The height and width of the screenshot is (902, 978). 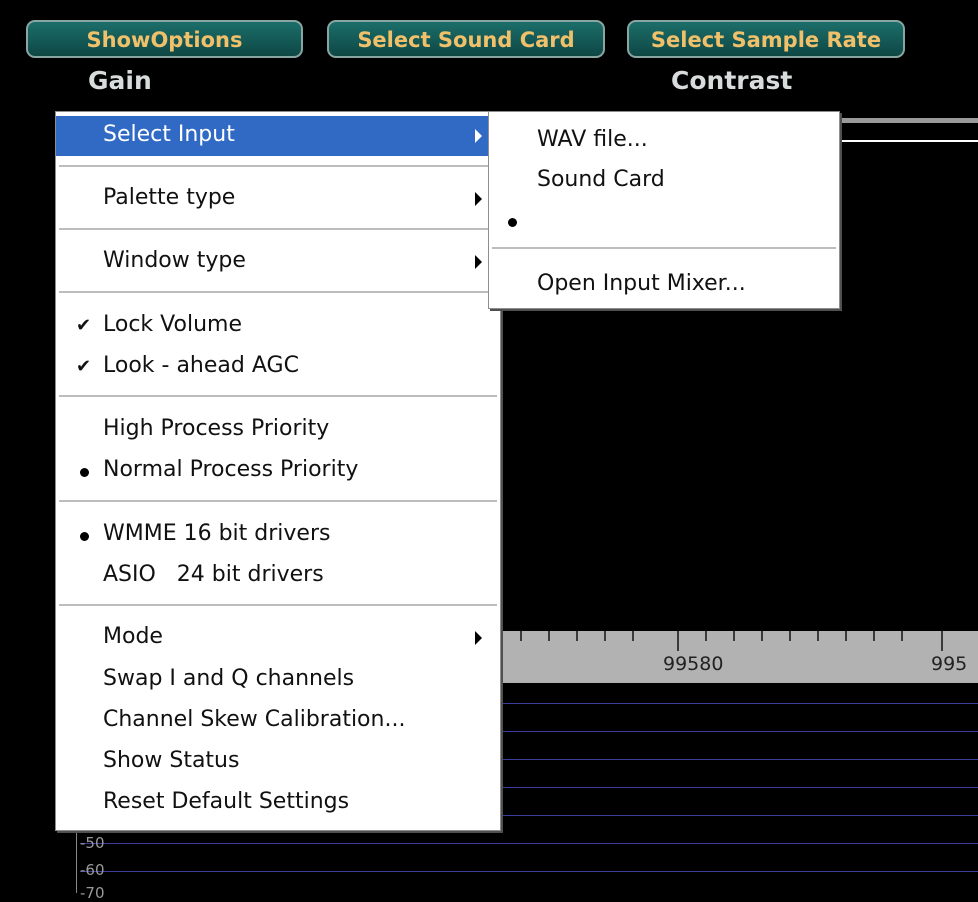 What do you see at coordinates (278, 367) in the screenshot?
I see `menu-item-look-ahead-agc: ✔ Look - ahead AGC` at bounding box center [278, 367].